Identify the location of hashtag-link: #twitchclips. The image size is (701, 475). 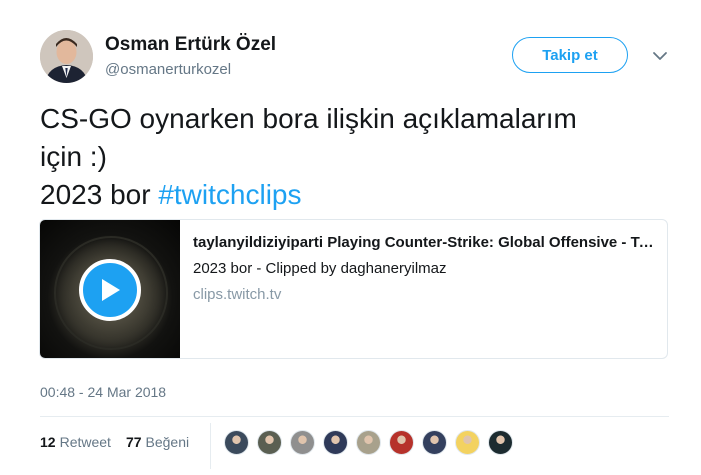
(229, 194).